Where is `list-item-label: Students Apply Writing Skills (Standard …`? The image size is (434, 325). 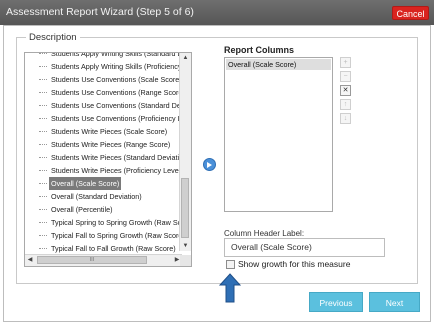 list-item-label: Students Apply Writing Skills (Standard … is located at coordinates (121, 55).